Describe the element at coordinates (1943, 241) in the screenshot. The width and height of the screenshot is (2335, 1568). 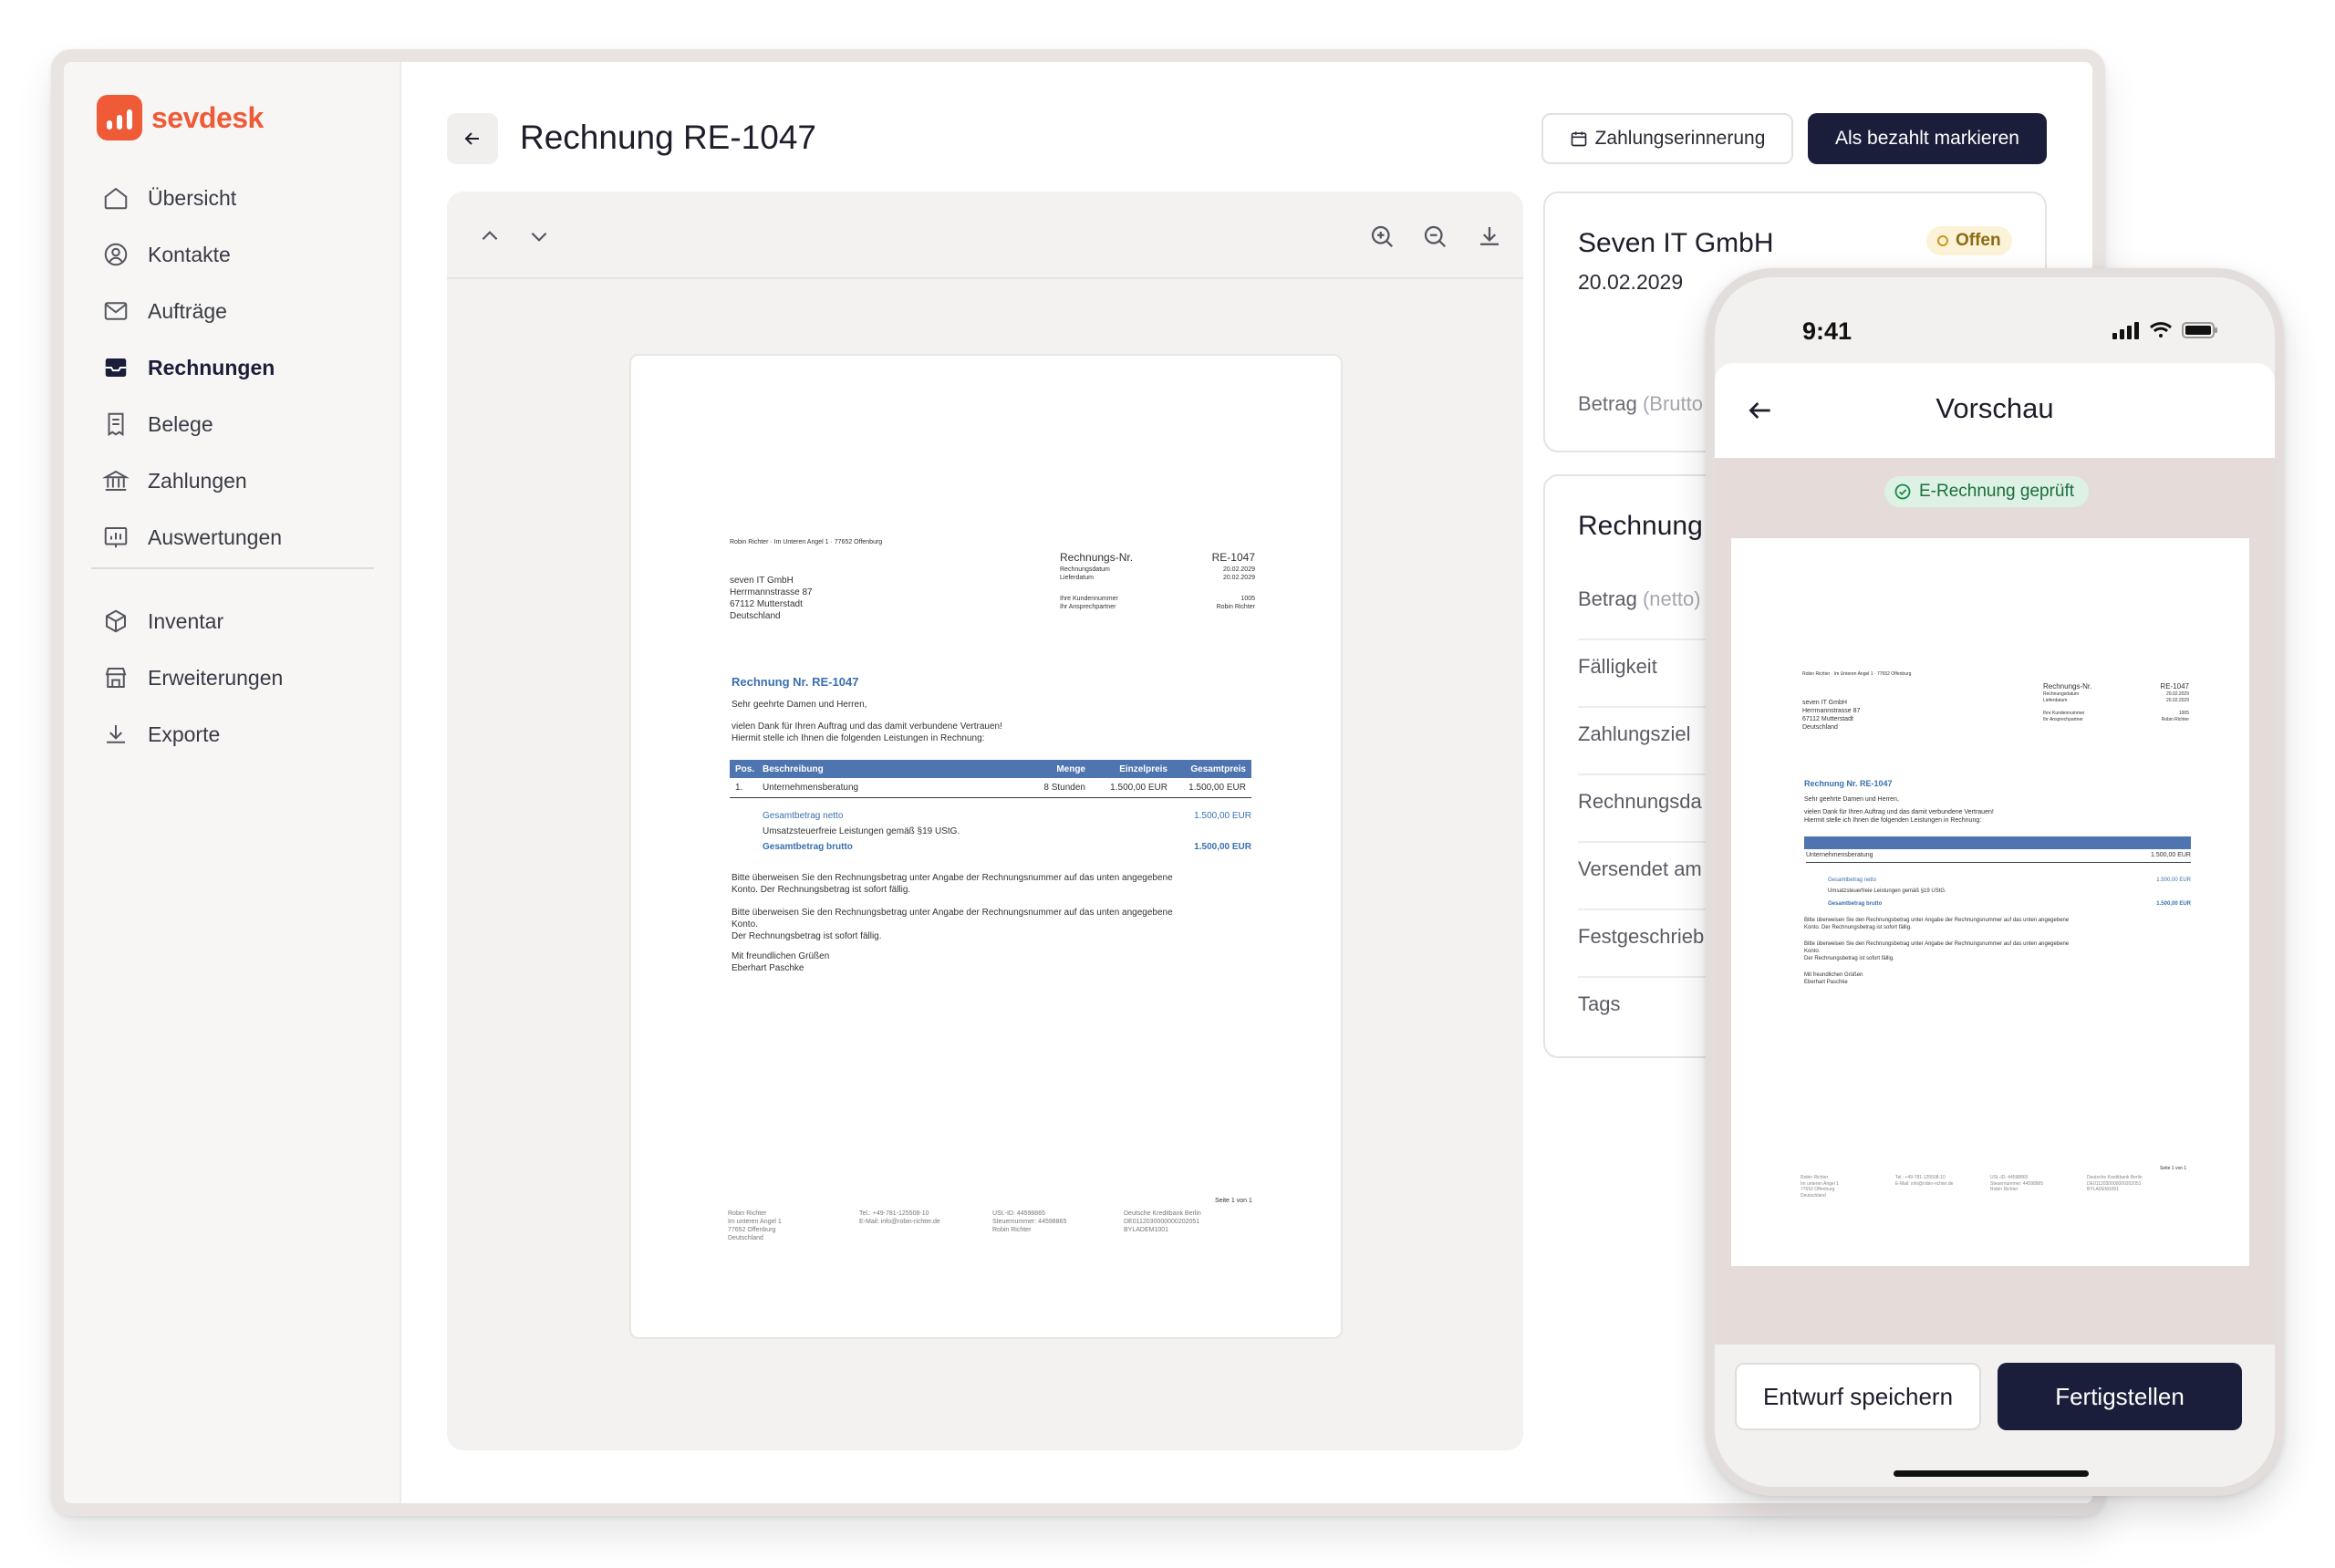
I see `status-dot-icon` at that location.